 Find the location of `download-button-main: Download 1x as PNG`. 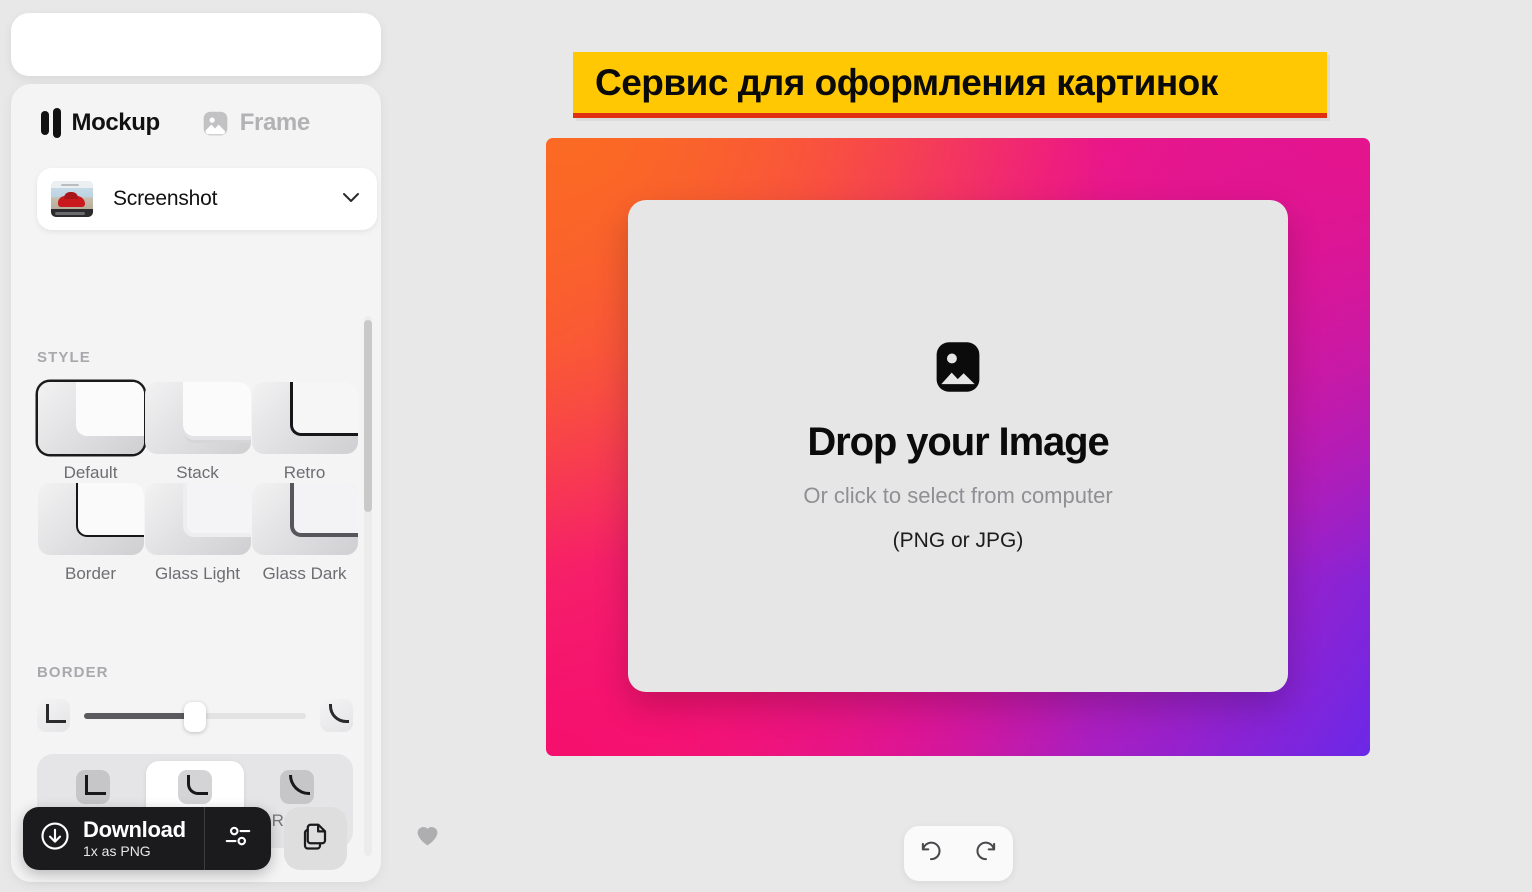

download-button-main: Download 1x as PNG is located at coordinates (113, 838).